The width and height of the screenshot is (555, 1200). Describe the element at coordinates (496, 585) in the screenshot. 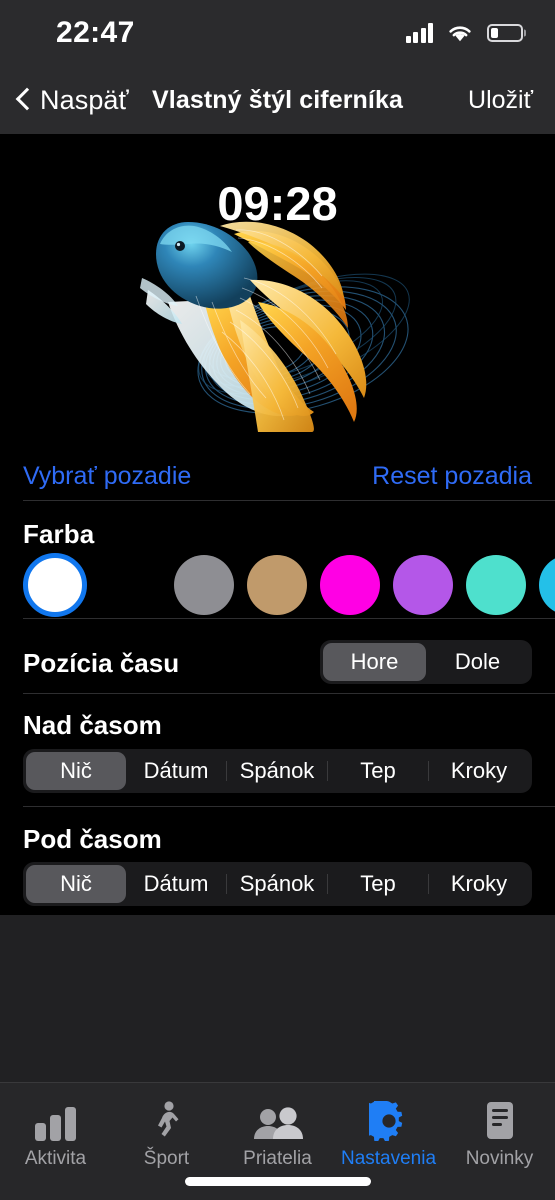

I see `color-swatch-turquoise` at that location.